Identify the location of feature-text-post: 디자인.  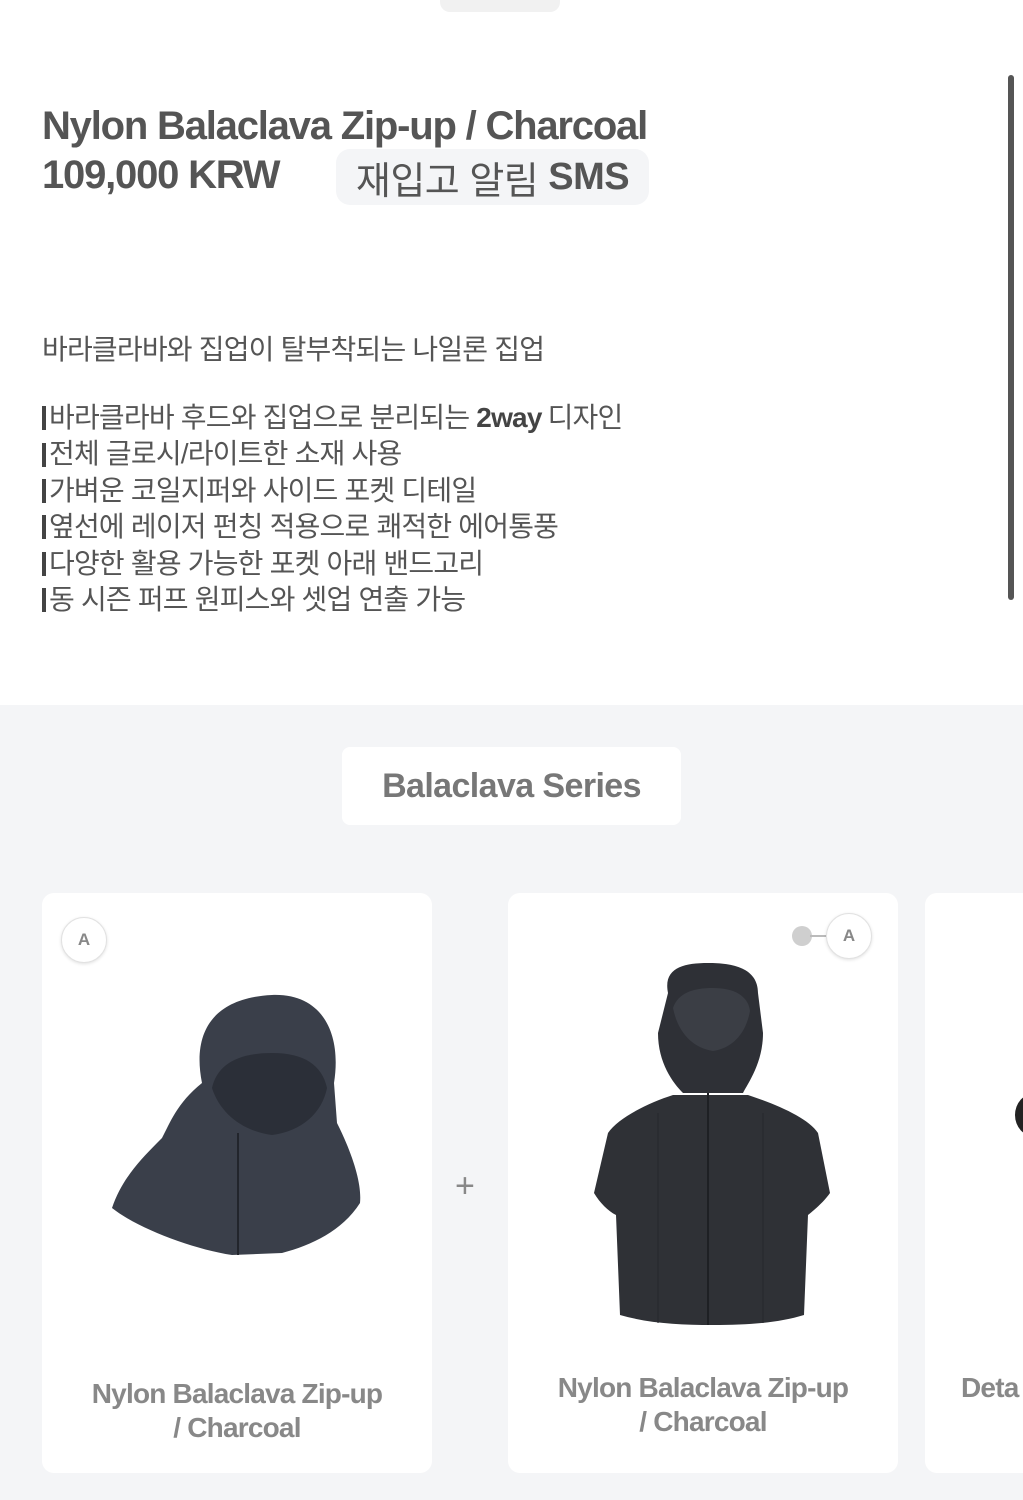
(585, 417).